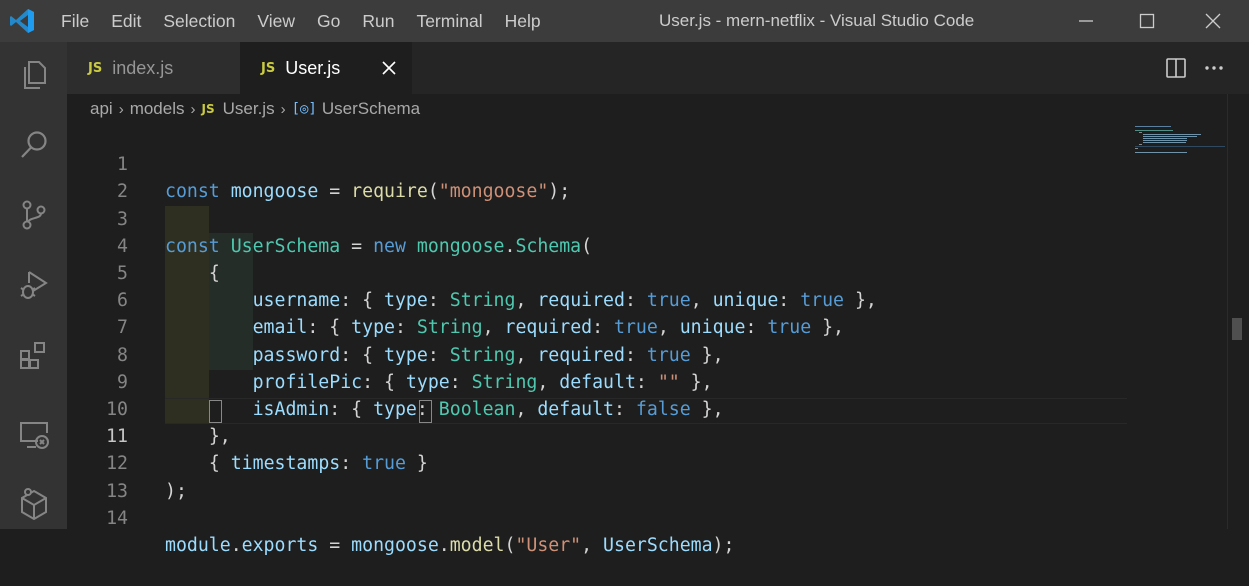  I want to click on menu-run: Run, so click(378, 21).